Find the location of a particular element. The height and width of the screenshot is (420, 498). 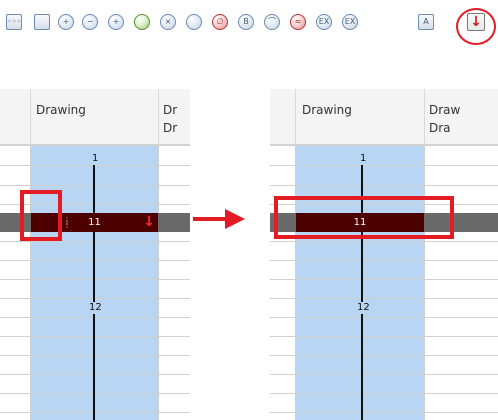

drag-handle-icon: ⋮ ⋮ is located at coordinates (67, 224).